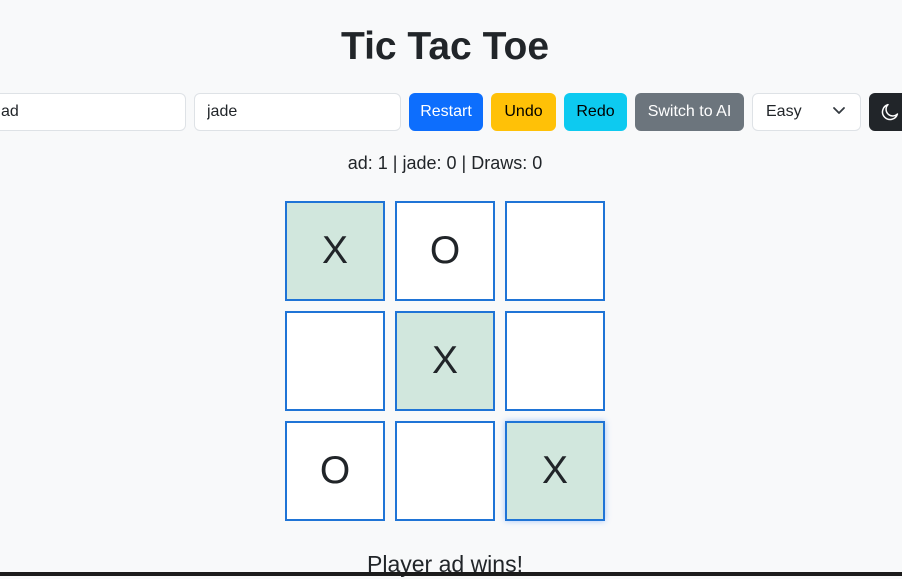  What do you see at coordinates (890, 112) in the screenshot?
I see `moon-icon` at bounding box center [890, 112].